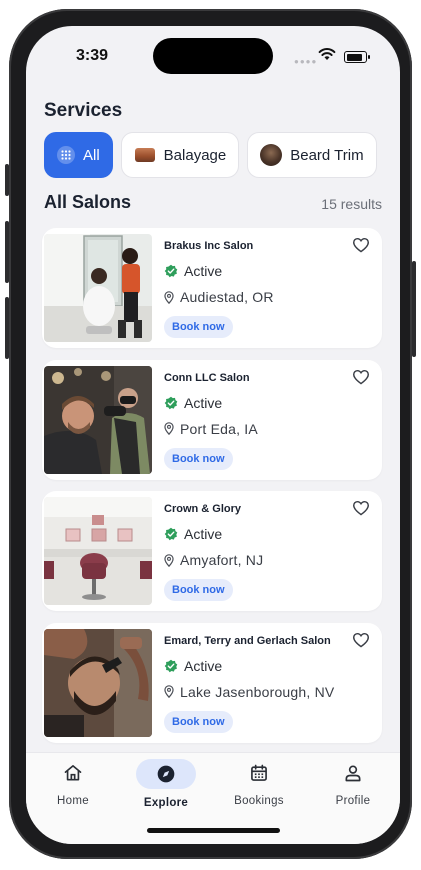  I want to click on chip-label: Balayage, so click(195, 155).